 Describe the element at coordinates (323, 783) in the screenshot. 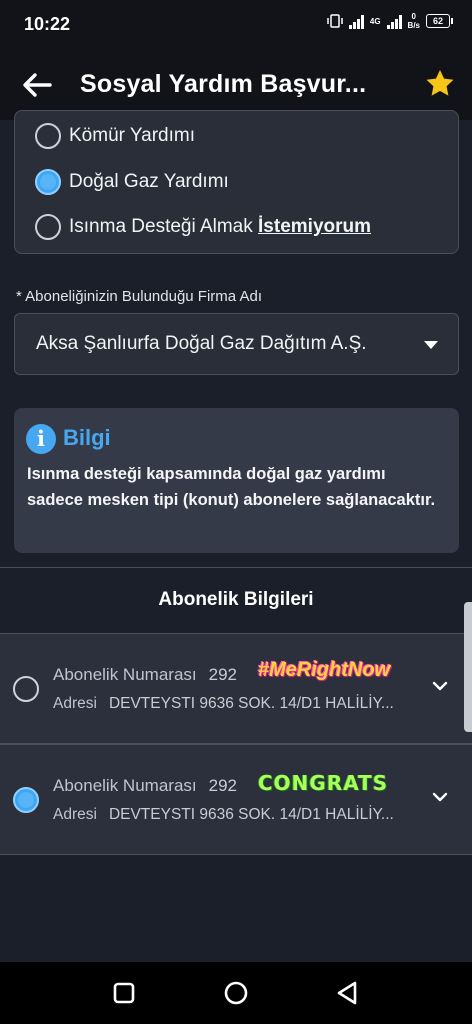

I see `sticker-congrats: CONGRATS` at that location.